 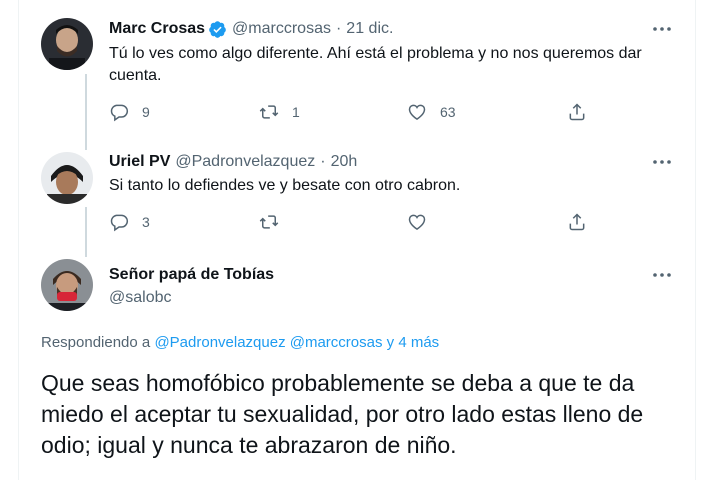 I want to click on tweet-actions: 9 1 63, so click(x=402, y=112).